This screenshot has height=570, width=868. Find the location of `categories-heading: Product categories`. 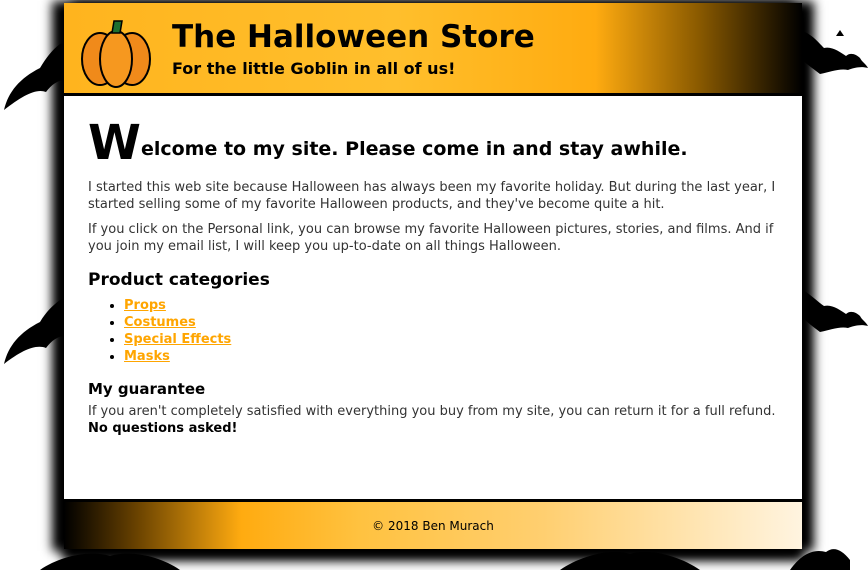

categories-heading: Product categories is located at coordinates (179, 280).